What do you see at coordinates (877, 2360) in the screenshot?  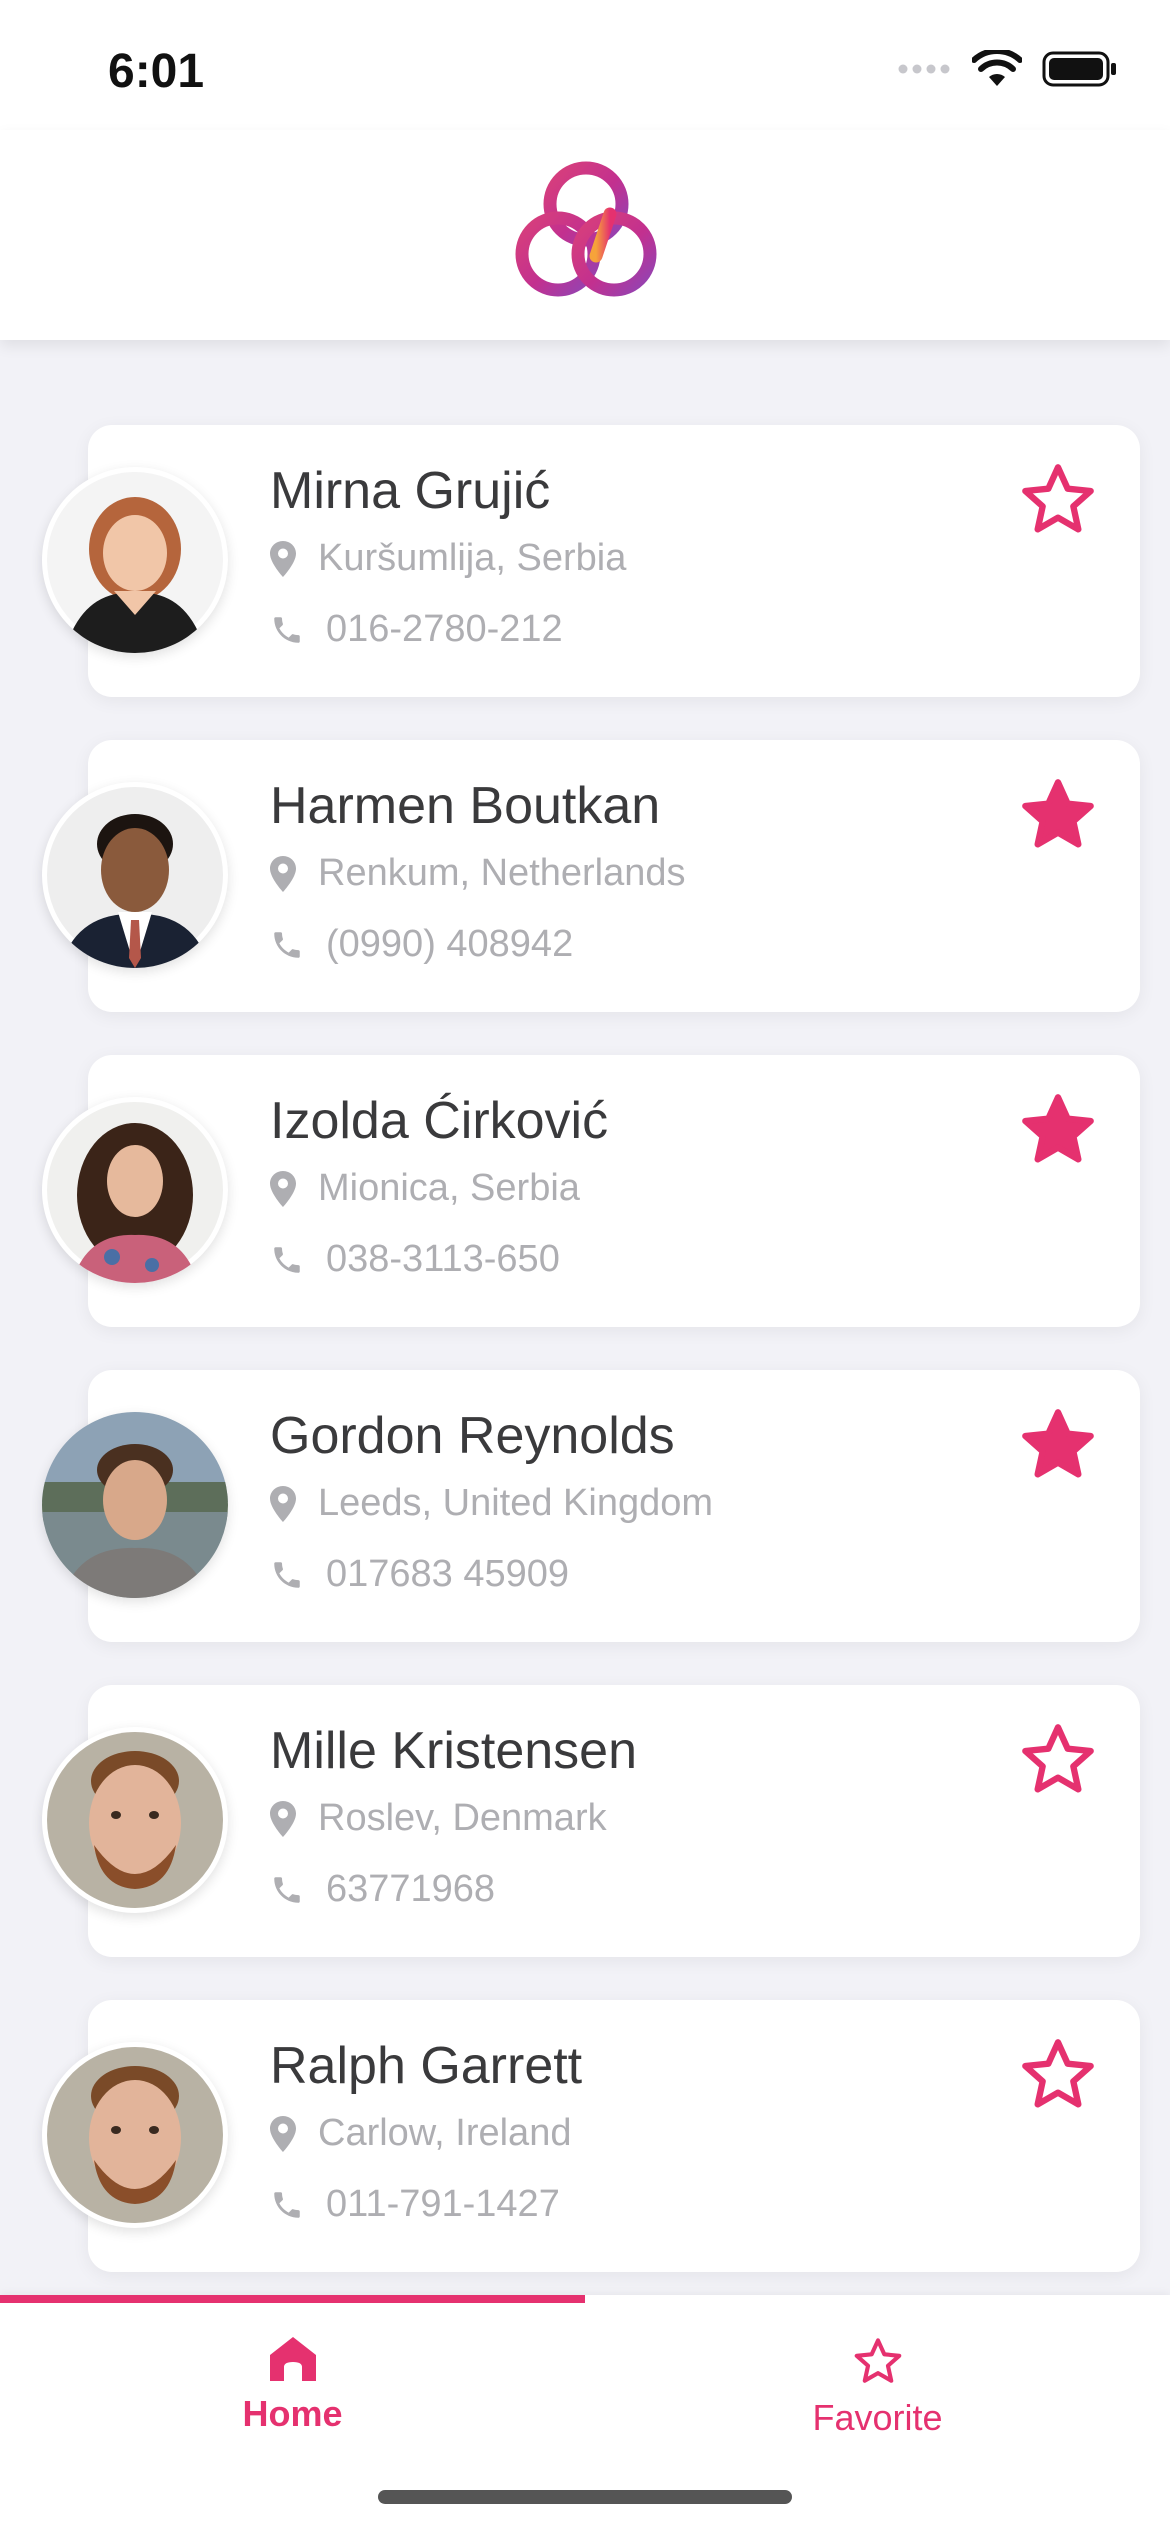 I see `star-icon` at bounding box center [877, 2360].